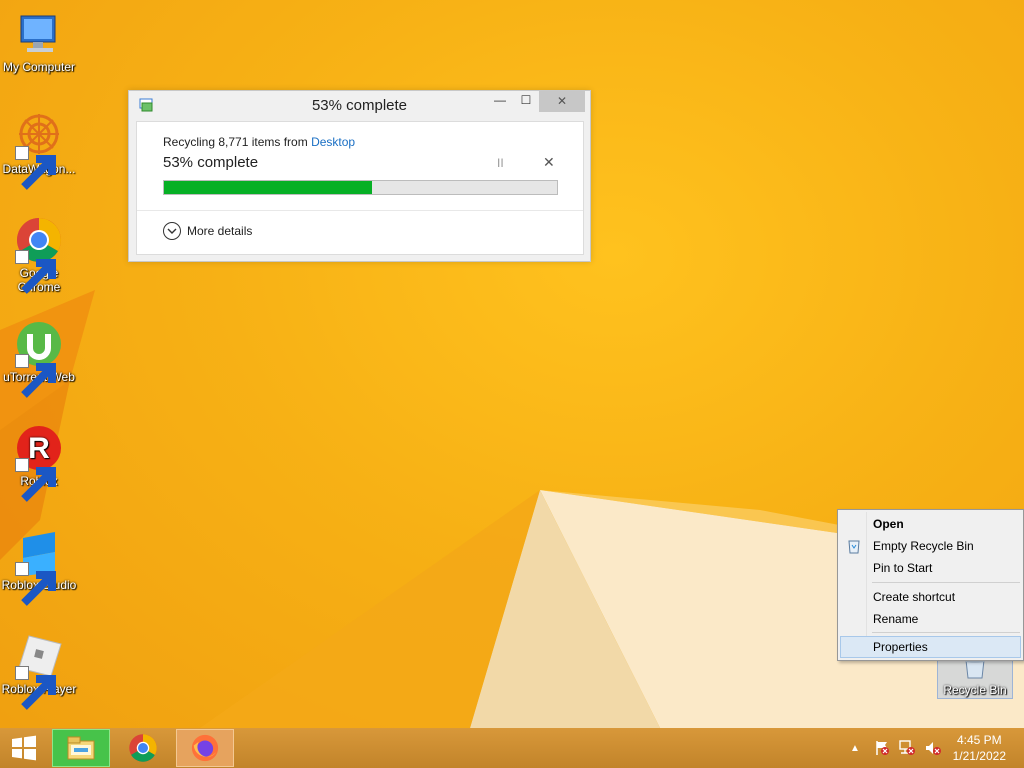 The image size is (1024, 768). I want to click on menu-item-open: Open, so click(930, 524).